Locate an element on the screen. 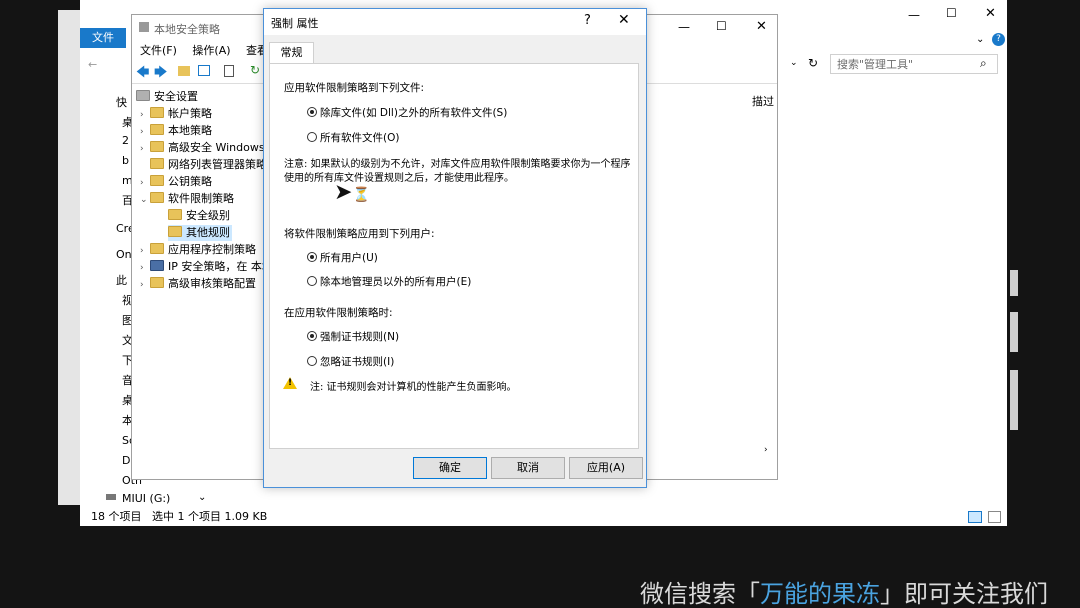  ok-button: 确定 is located at coordinates (450, 468).